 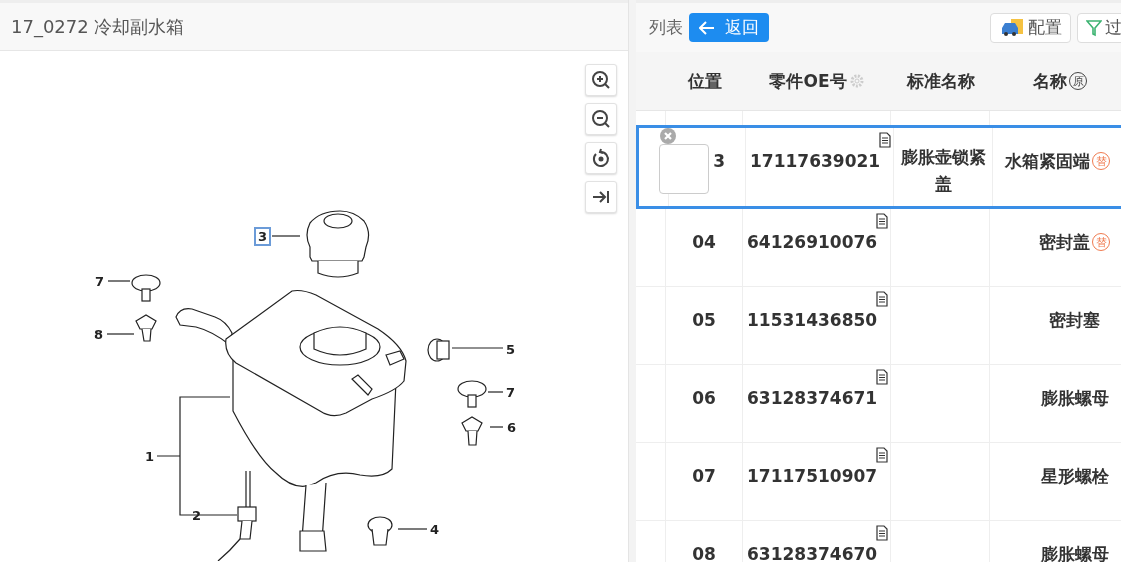 I want to click on position-cell: 08, so click(x=704, y=541).